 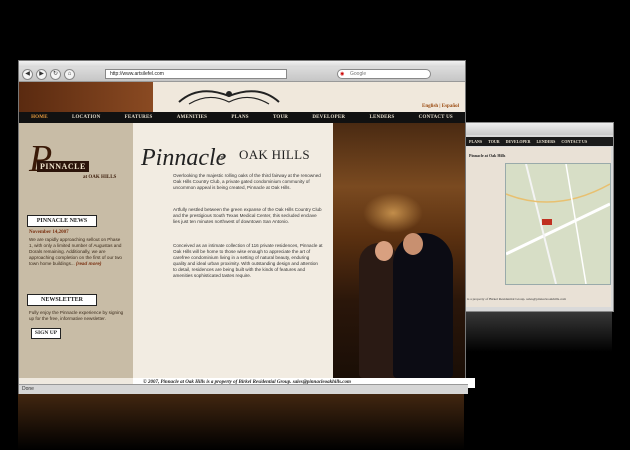 What do you see at coordinates (69, 74) in the screenshot?
I see `home-icon: ⌂` at bounding box center [69, 74].